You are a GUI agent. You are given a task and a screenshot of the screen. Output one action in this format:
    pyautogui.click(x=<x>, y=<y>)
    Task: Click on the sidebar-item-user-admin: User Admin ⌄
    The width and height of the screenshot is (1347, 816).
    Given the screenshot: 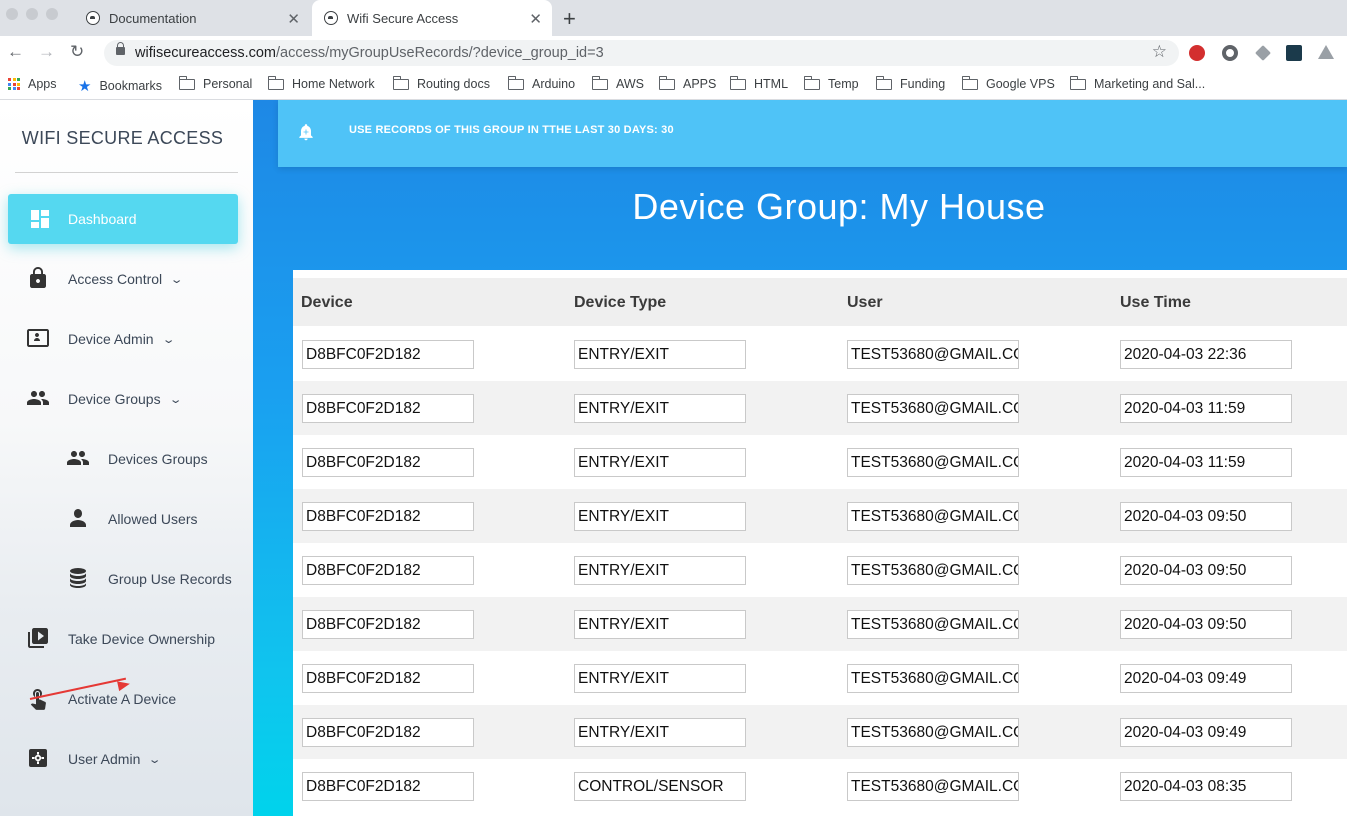 What is the action you would take?
    pyautogui.click(x=94, y=759)
    